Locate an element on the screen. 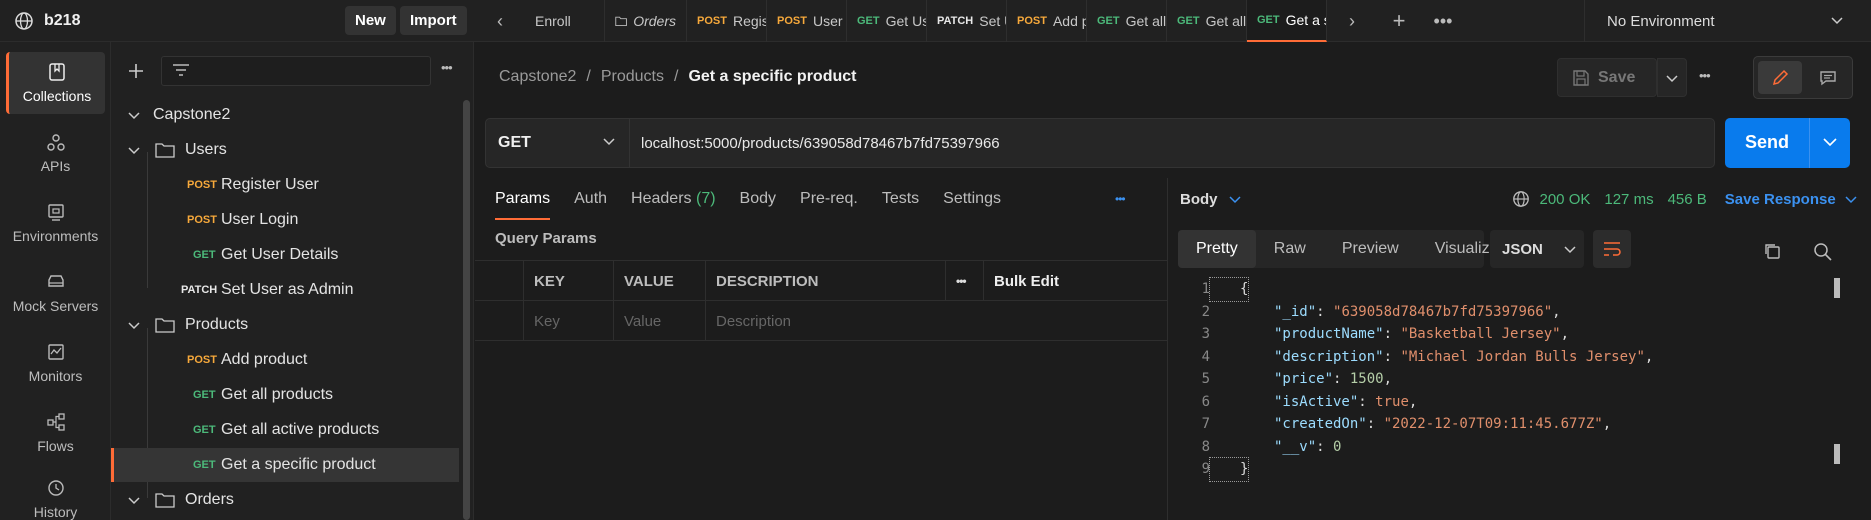 The width and height of the screenshot is (1871, 520). tab-raw: Raw is located at coordinates (1290, 249).